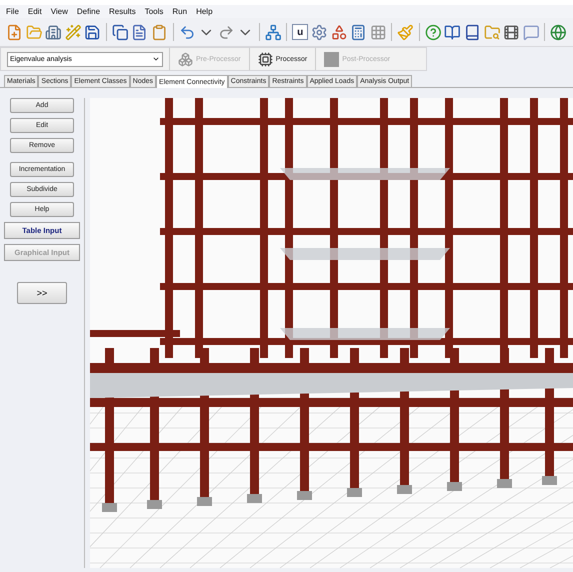 The image size is (573, 572). Describe the element at coordinates (88, 11) in the screenshot. I see `menu-item: Define` at that location.